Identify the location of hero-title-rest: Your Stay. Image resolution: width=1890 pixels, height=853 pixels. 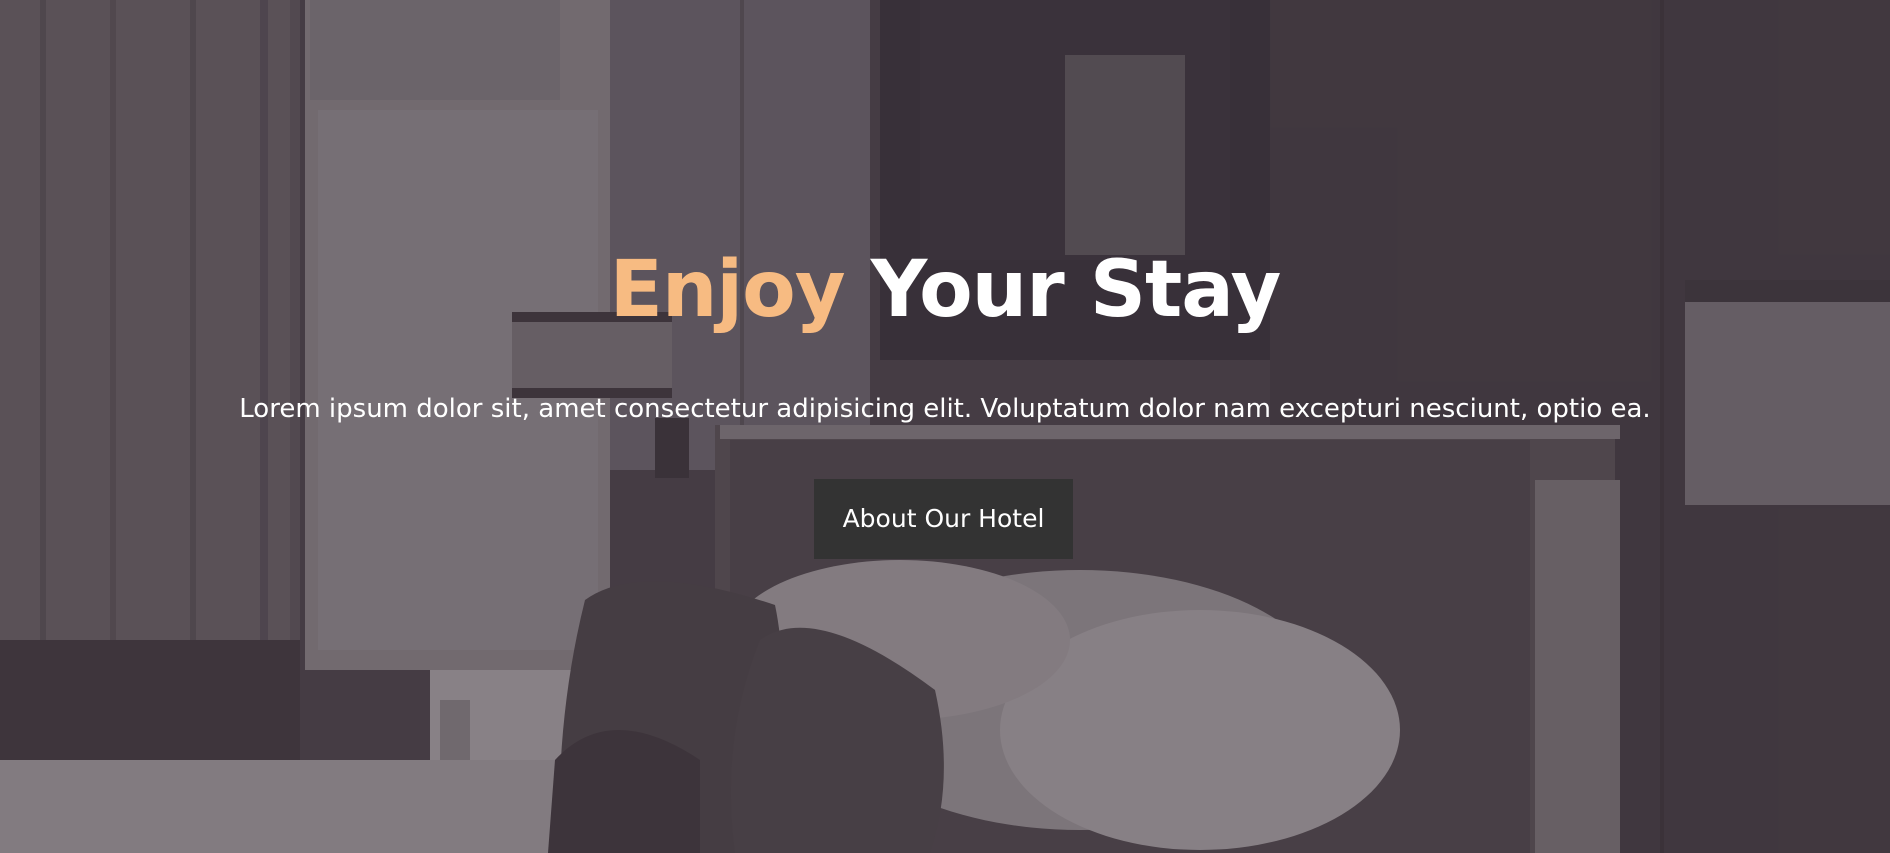
(1076, 290).